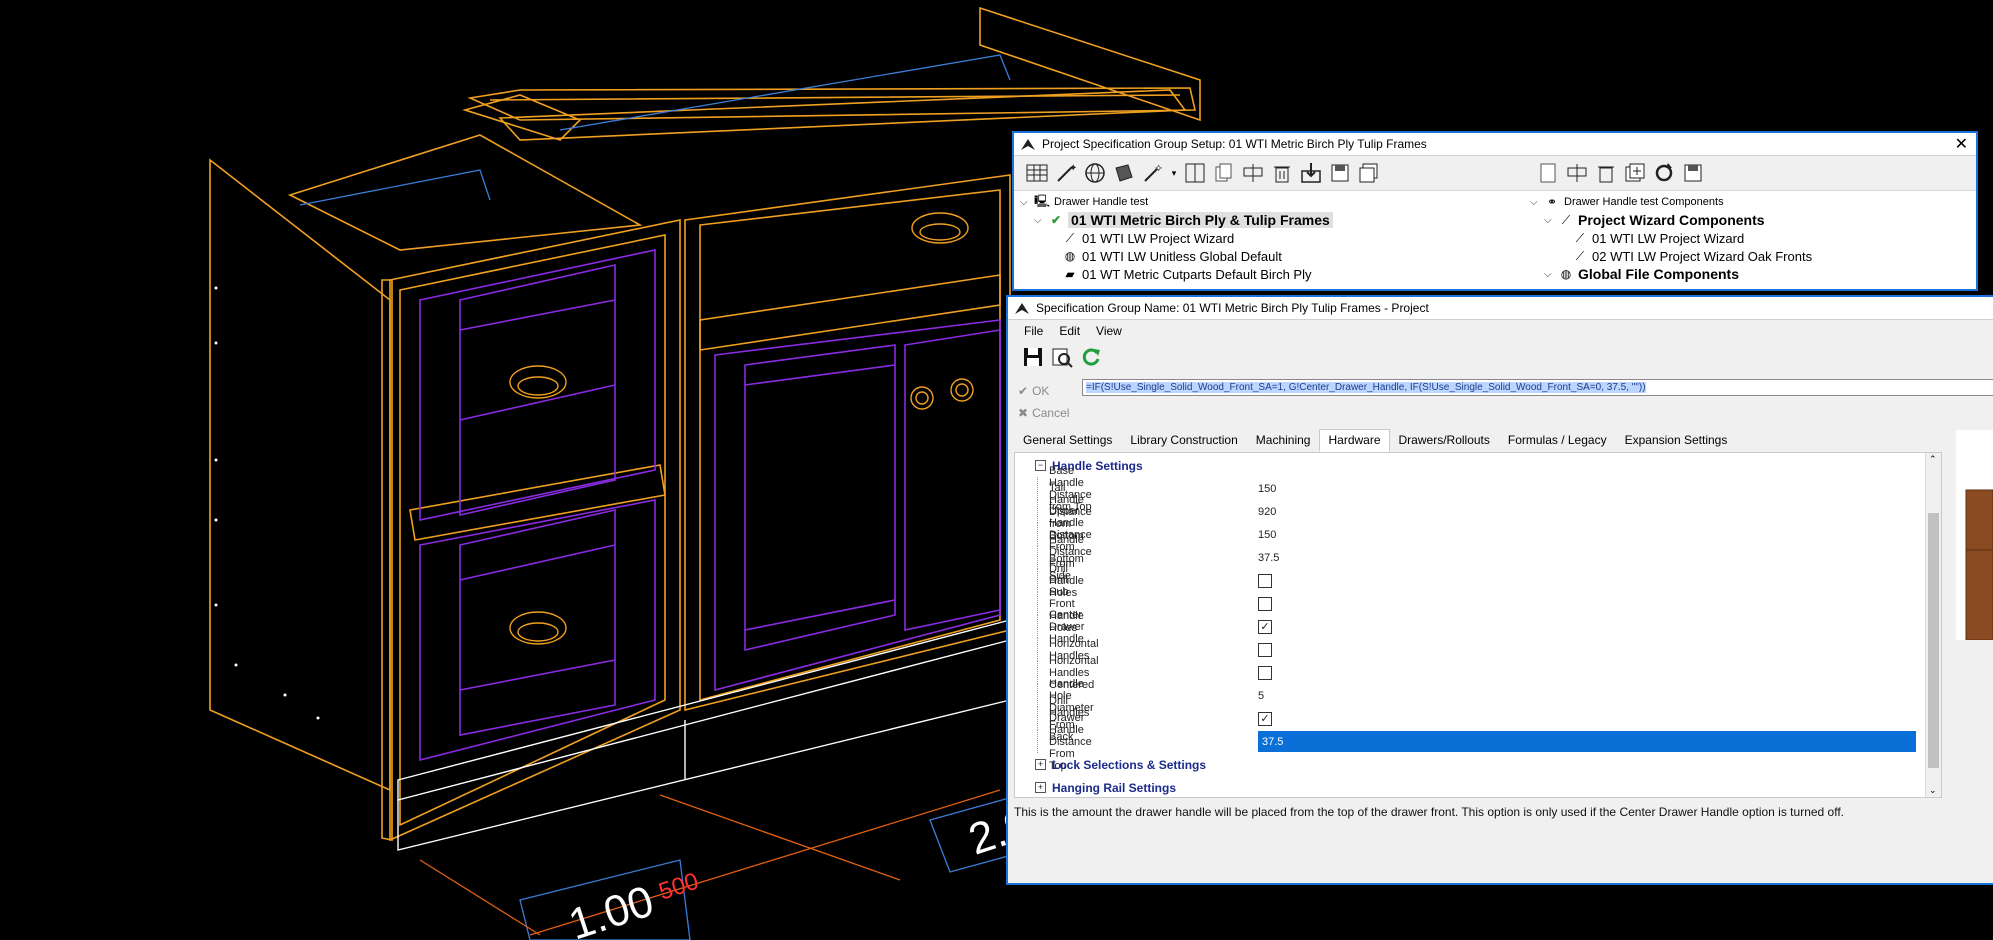 This screenshot has width=1993, height=940. What do you see at coordinates (1067, 440) in the screenshot?
I see `tab-general-settings: General Settings` at bounding box center [1067, 440].